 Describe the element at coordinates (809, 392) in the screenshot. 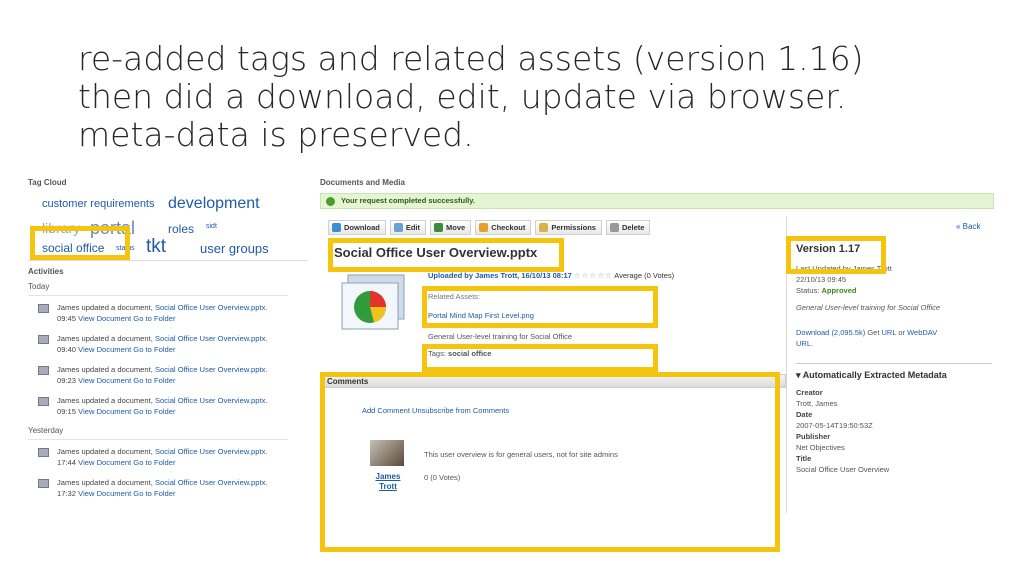

I see `metadata-key: Creator` at that location.